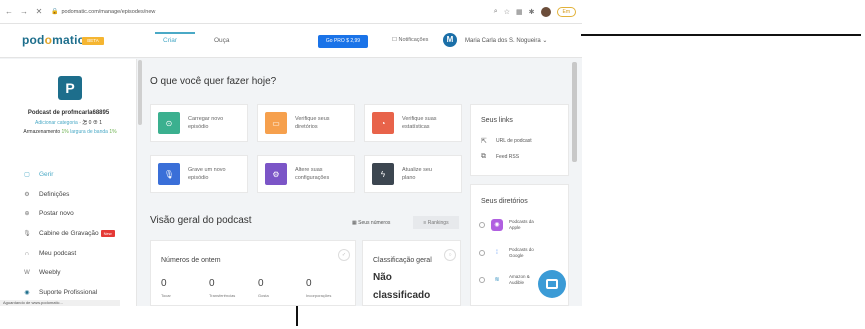 Image resolution: width=865 pixels, height=329 pixels. What do you see at coordinates (402, 286) in the screenshot?
I see `classification-value: Não classificado` at bounding box center [402, 286].